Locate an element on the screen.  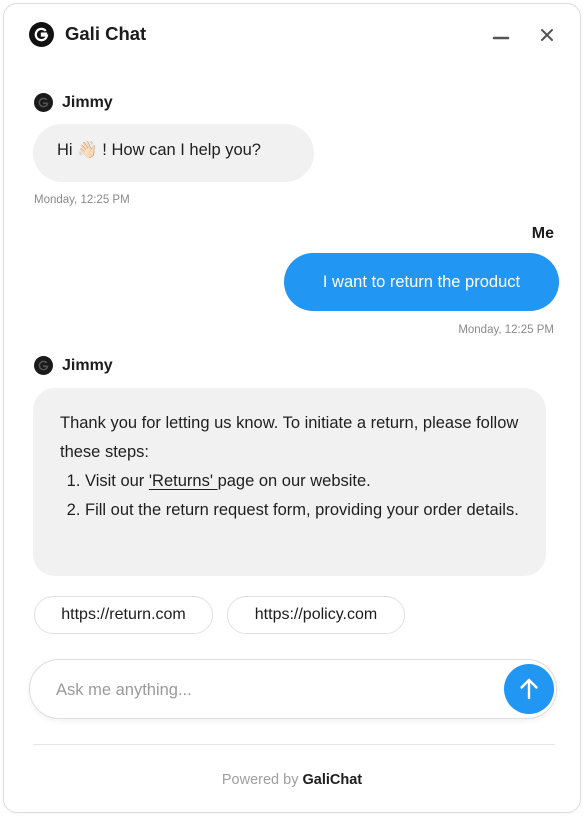
arrow-up-icon is located at coordinates (529, 689).